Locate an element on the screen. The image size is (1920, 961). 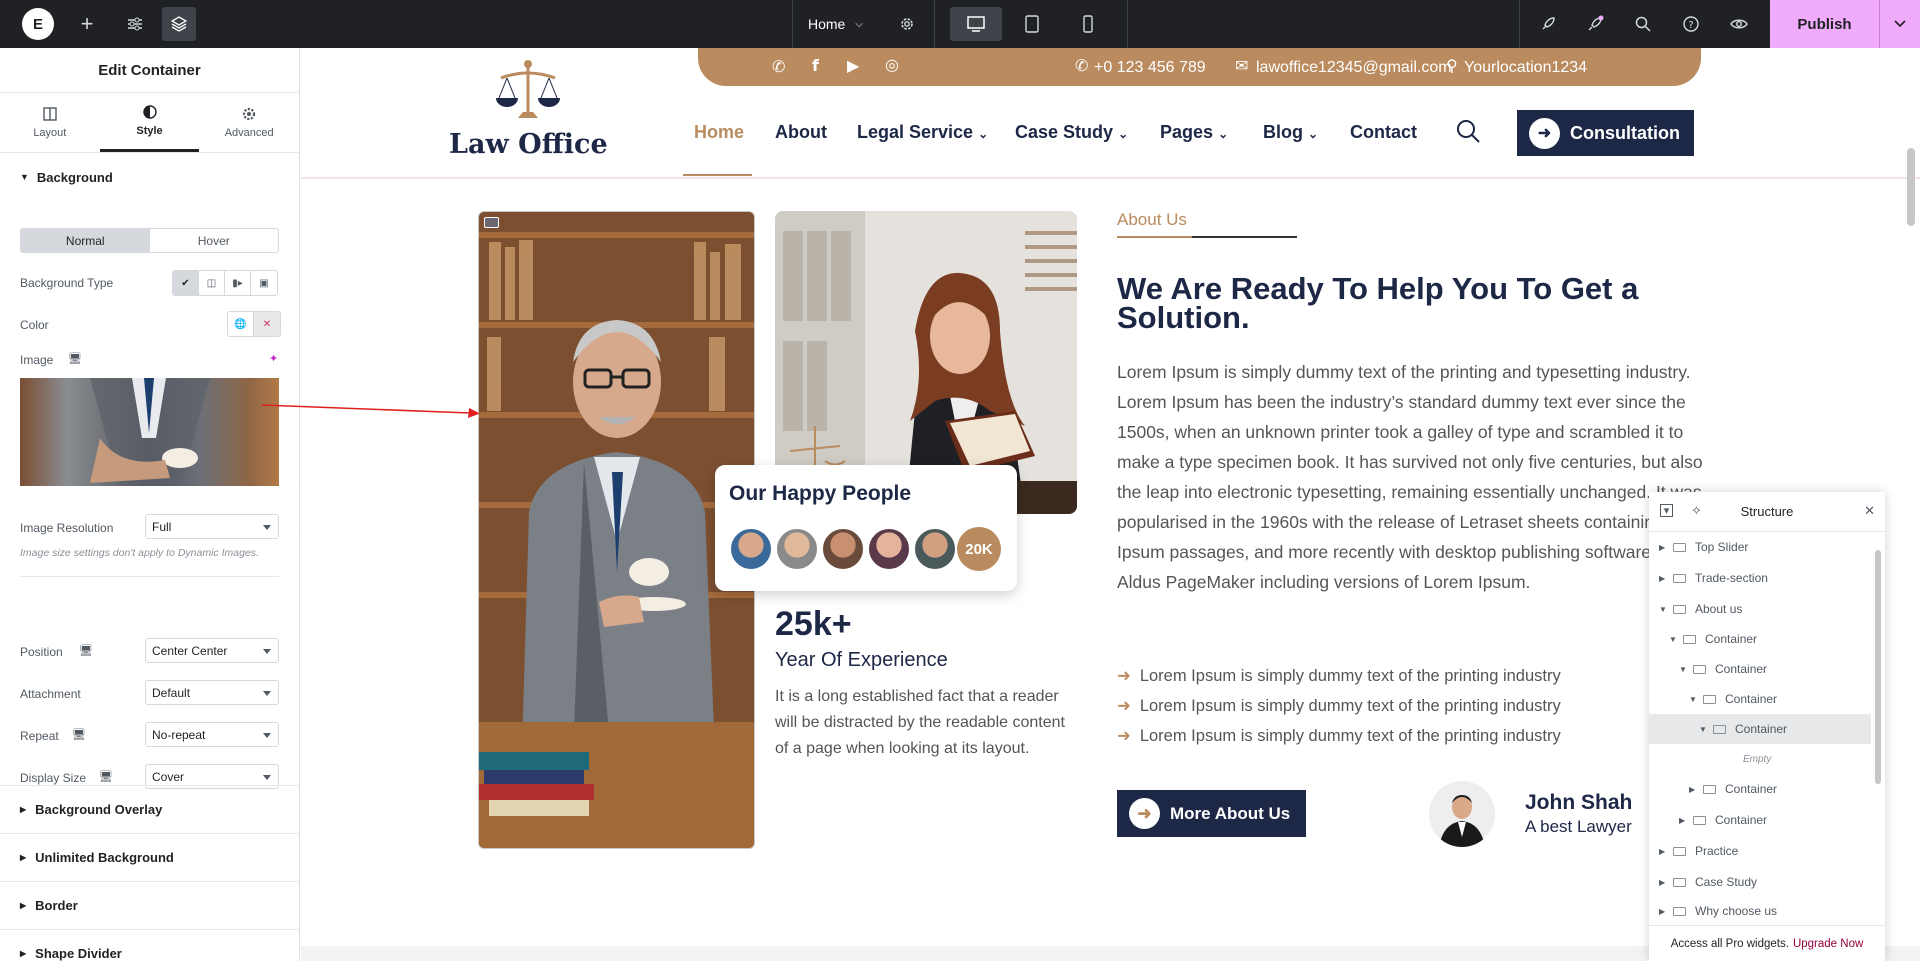
tab-style: Style is located at coordinates (149, 122).